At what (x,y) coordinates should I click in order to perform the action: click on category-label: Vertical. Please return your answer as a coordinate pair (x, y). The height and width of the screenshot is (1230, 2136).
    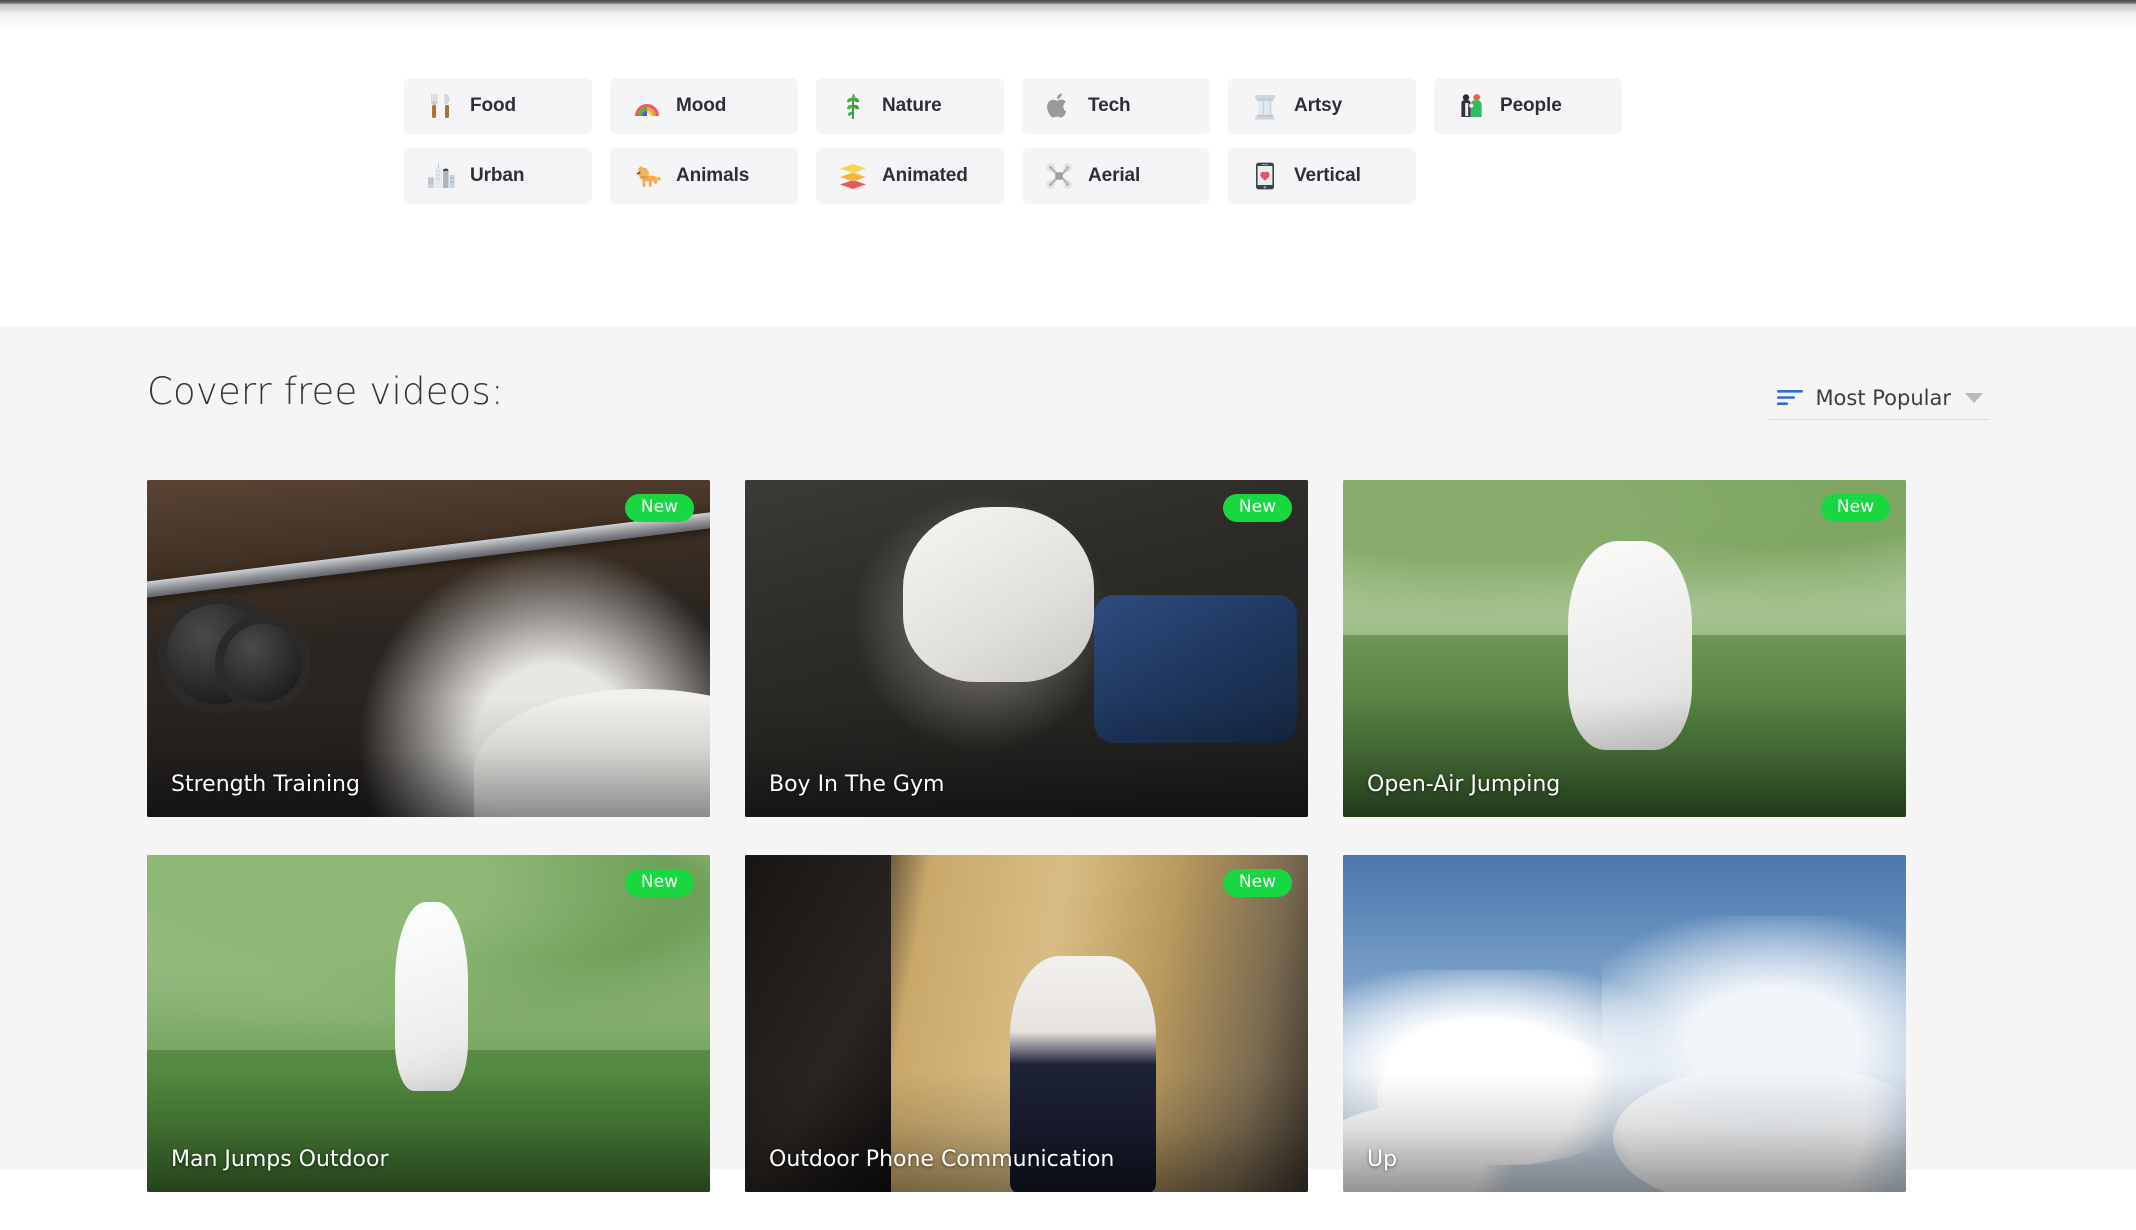
    Looking at the image, I should click on (1327, 175).